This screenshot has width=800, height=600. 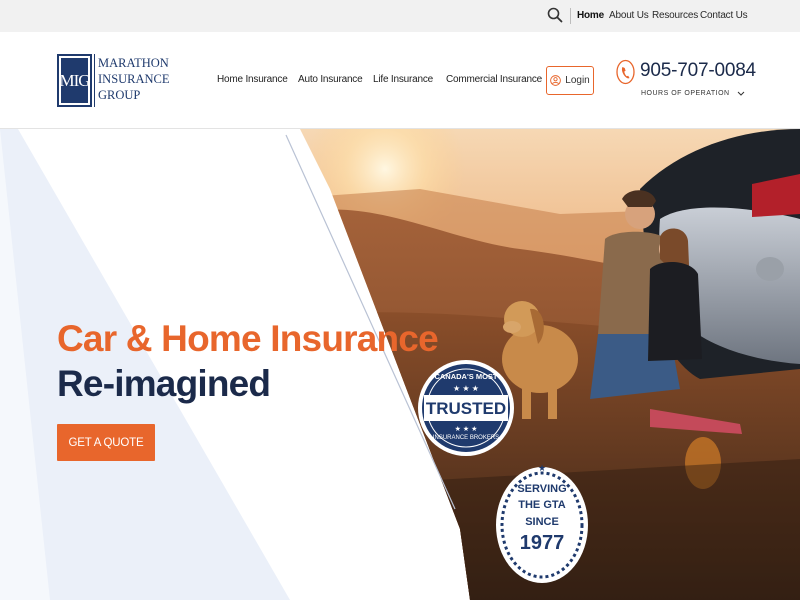 What do you see at coordinates (724, 15) in the screenshot?
I see `top-link-contact-us: Contact Us` at bounding box center [724, 15].